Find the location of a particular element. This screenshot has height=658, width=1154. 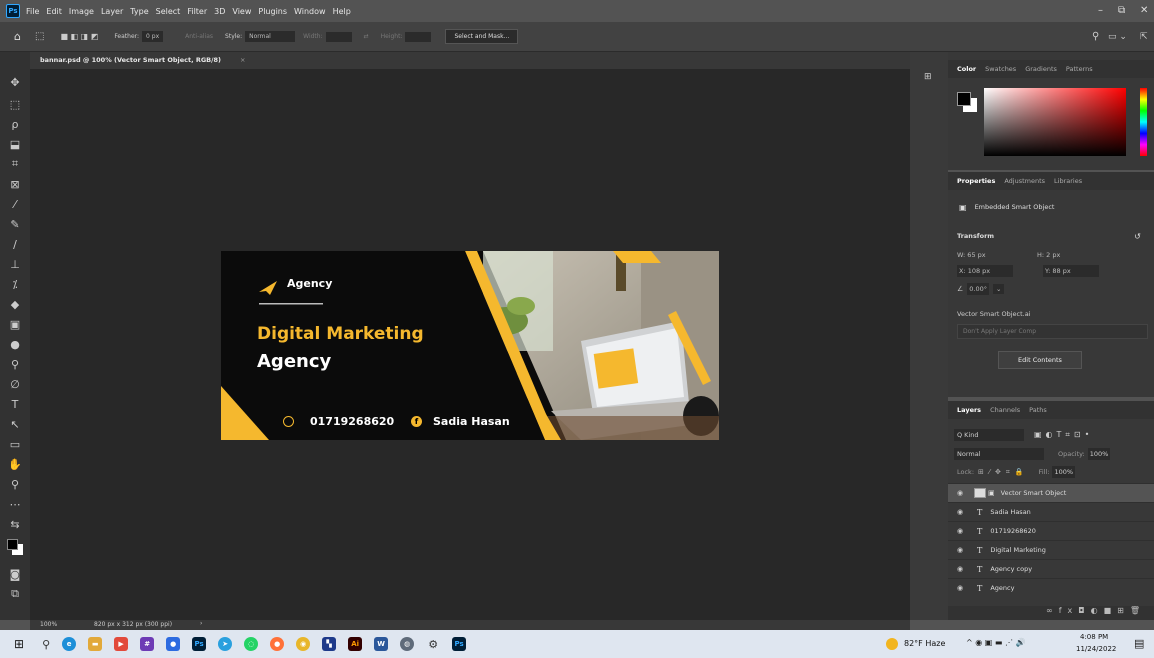

photoshop-taskbar-icon-2: Ps is located at coordinates (459, 644).